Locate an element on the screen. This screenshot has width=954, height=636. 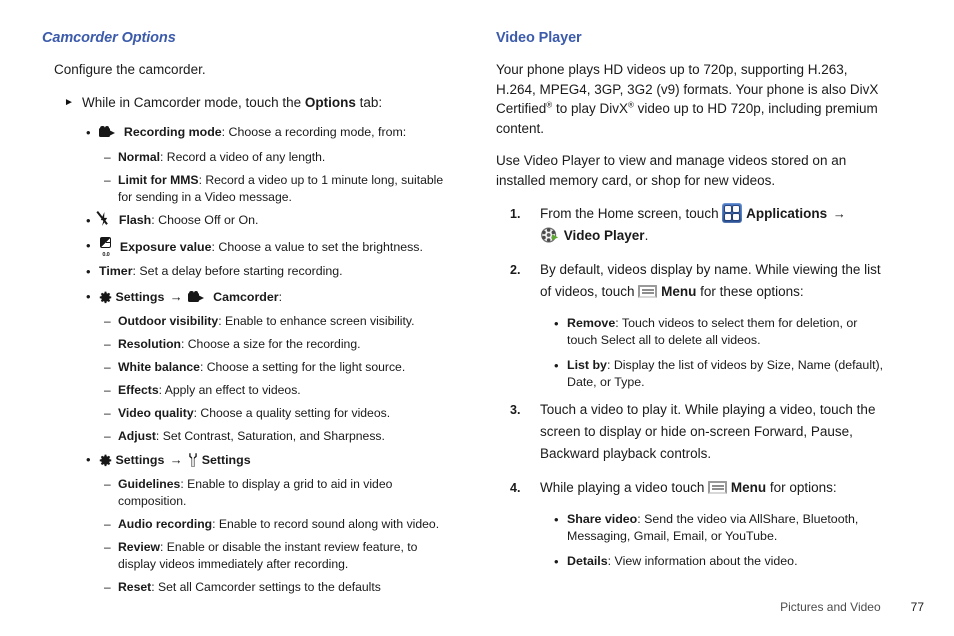
camcorder-intro-text: Configure the camcorder. is located at coordinates (130, 69).